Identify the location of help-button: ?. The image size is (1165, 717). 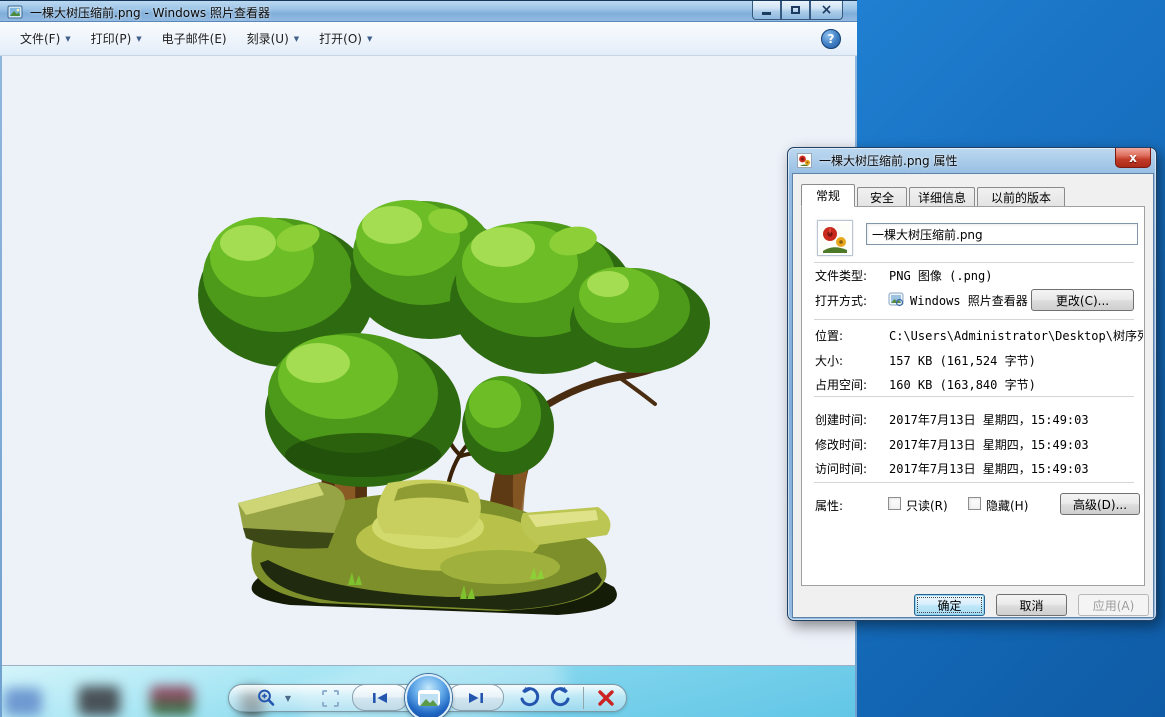
(831, 39).